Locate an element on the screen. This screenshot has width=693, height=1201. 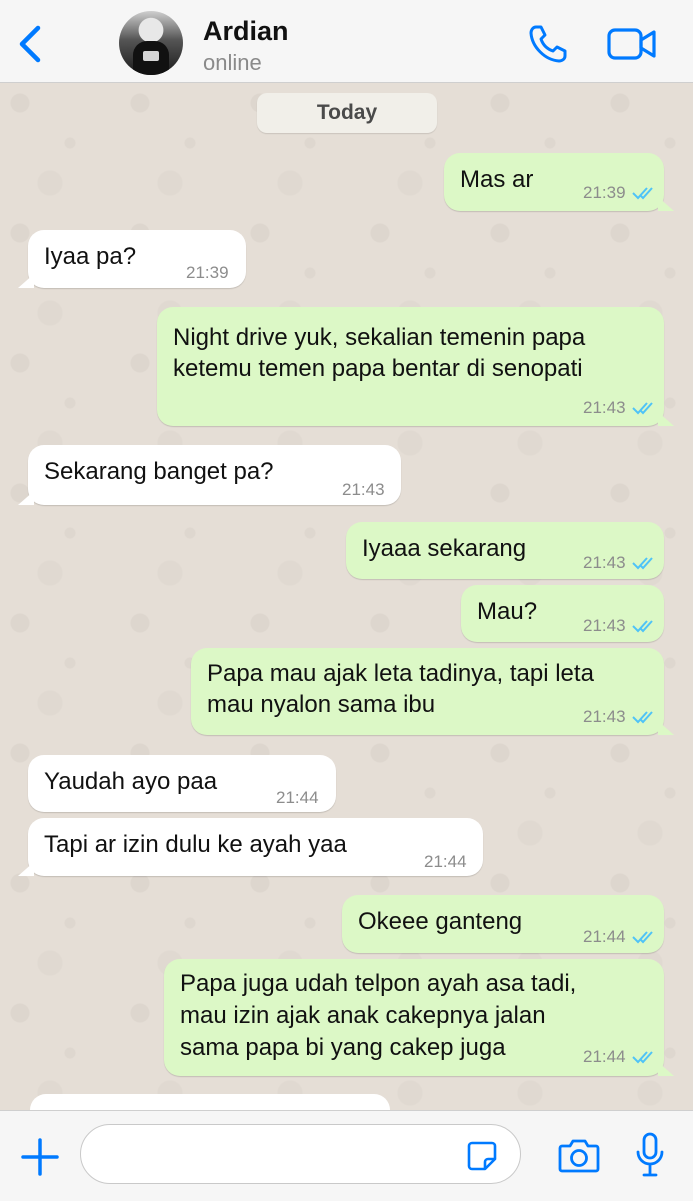
sticker-icon is located at coordinates (482, 1156).